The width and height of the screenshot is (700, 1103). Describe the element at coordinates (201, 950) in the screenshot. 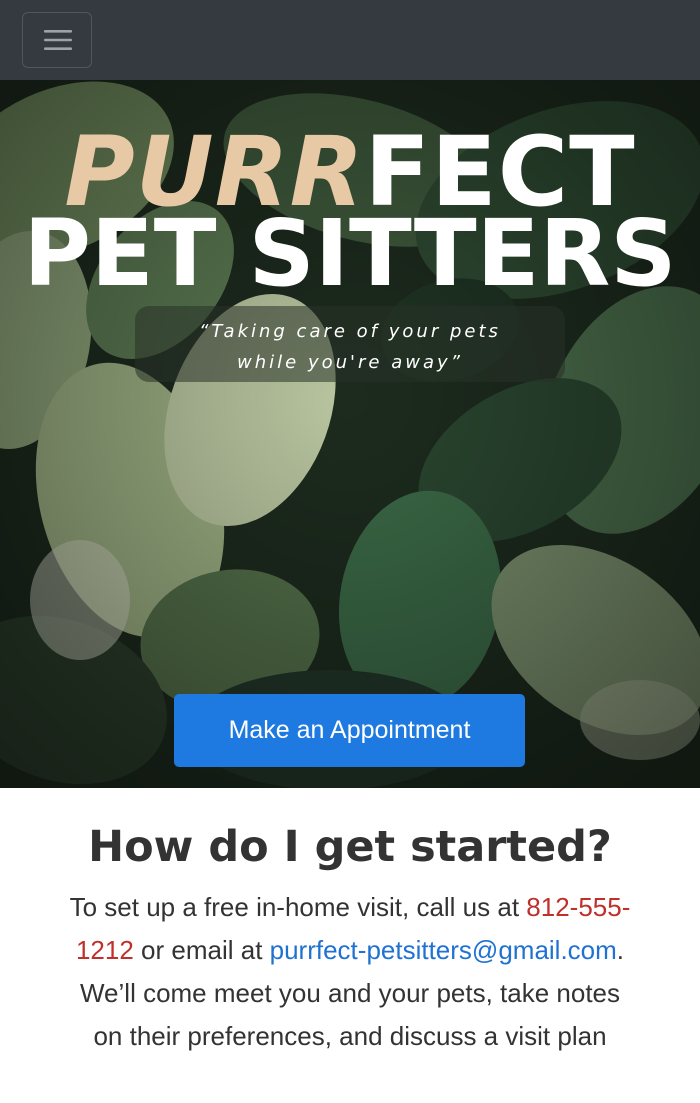

I see `text-before-email: or email at` at that location.